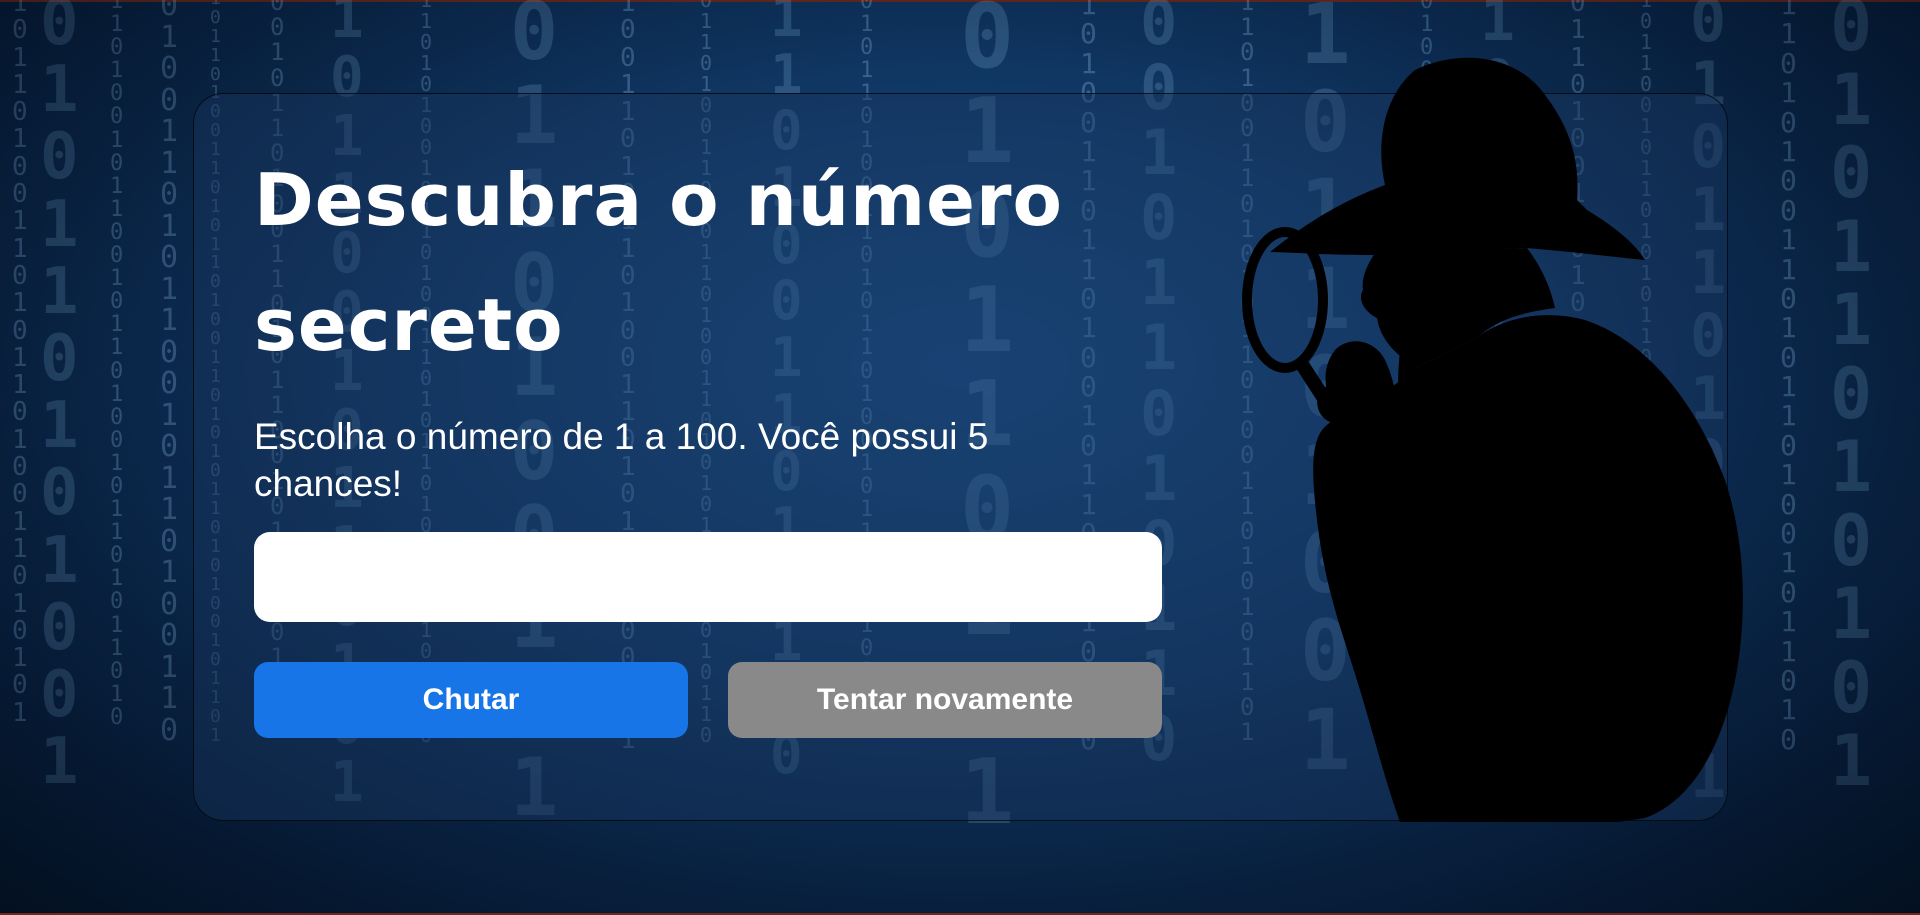 The width and height of the screenshot is (1920, 915). I want to click on button-row: Chutar Tentar novamente, so click(708, 700).